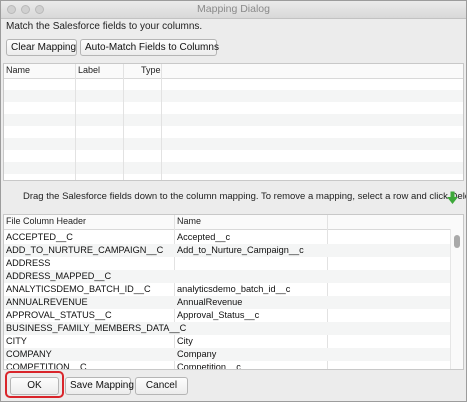  What do you see at coordinates (78, 289) in the screenshot?
I see `file-column-cell: ANALYTICSDEMO_BATCH_ID__C` at bounding box center [78, 289].